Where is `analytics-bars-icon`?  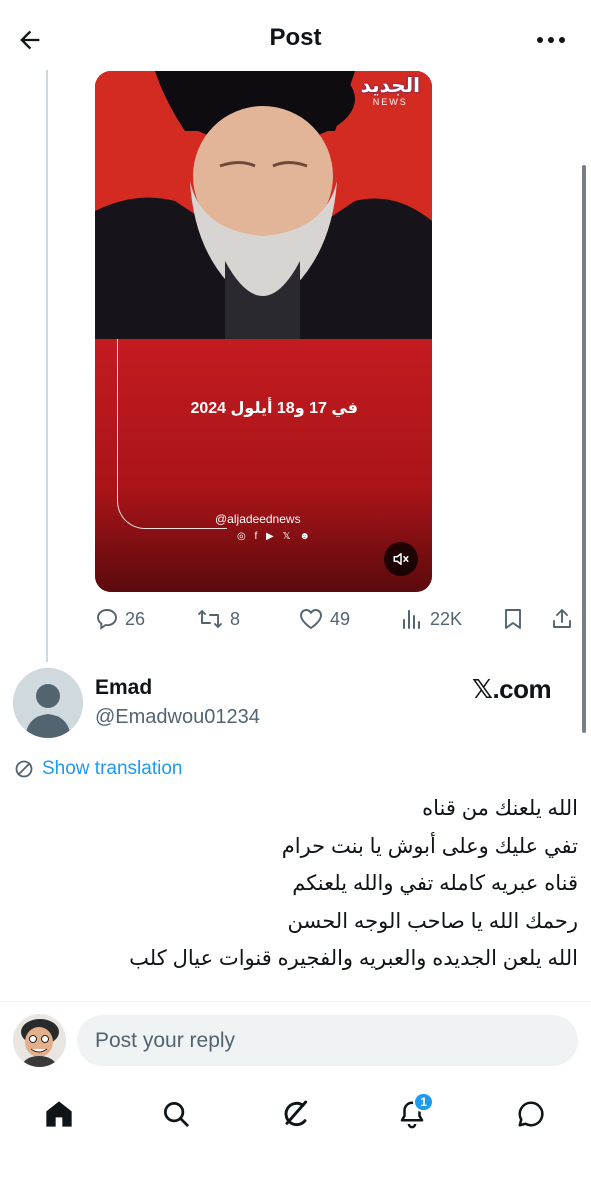 analytics-bars-icon is located at coordinates (411, 619).